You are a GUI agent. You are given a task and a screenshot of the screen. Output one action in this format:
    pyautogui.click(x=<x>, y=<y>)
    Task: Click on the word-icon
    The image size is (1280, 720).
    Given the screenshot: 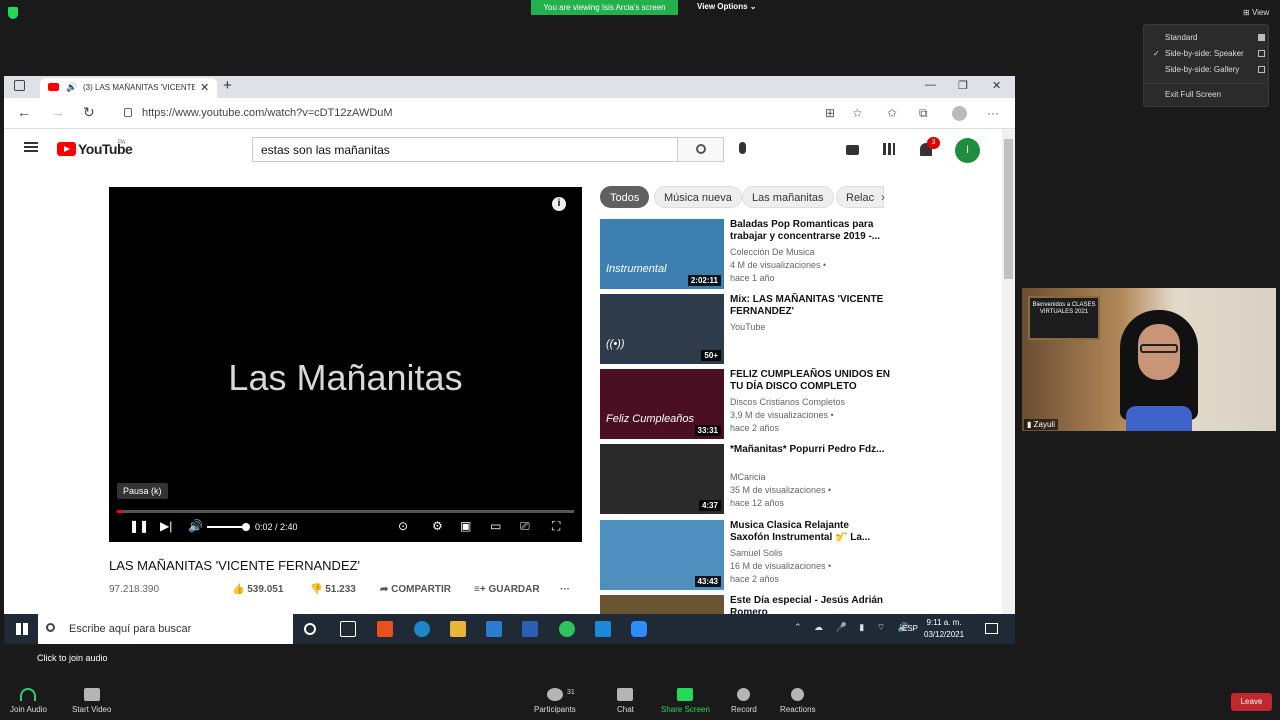 What is the action you would take?
    pyautogui.click(x=530, y=629)
    